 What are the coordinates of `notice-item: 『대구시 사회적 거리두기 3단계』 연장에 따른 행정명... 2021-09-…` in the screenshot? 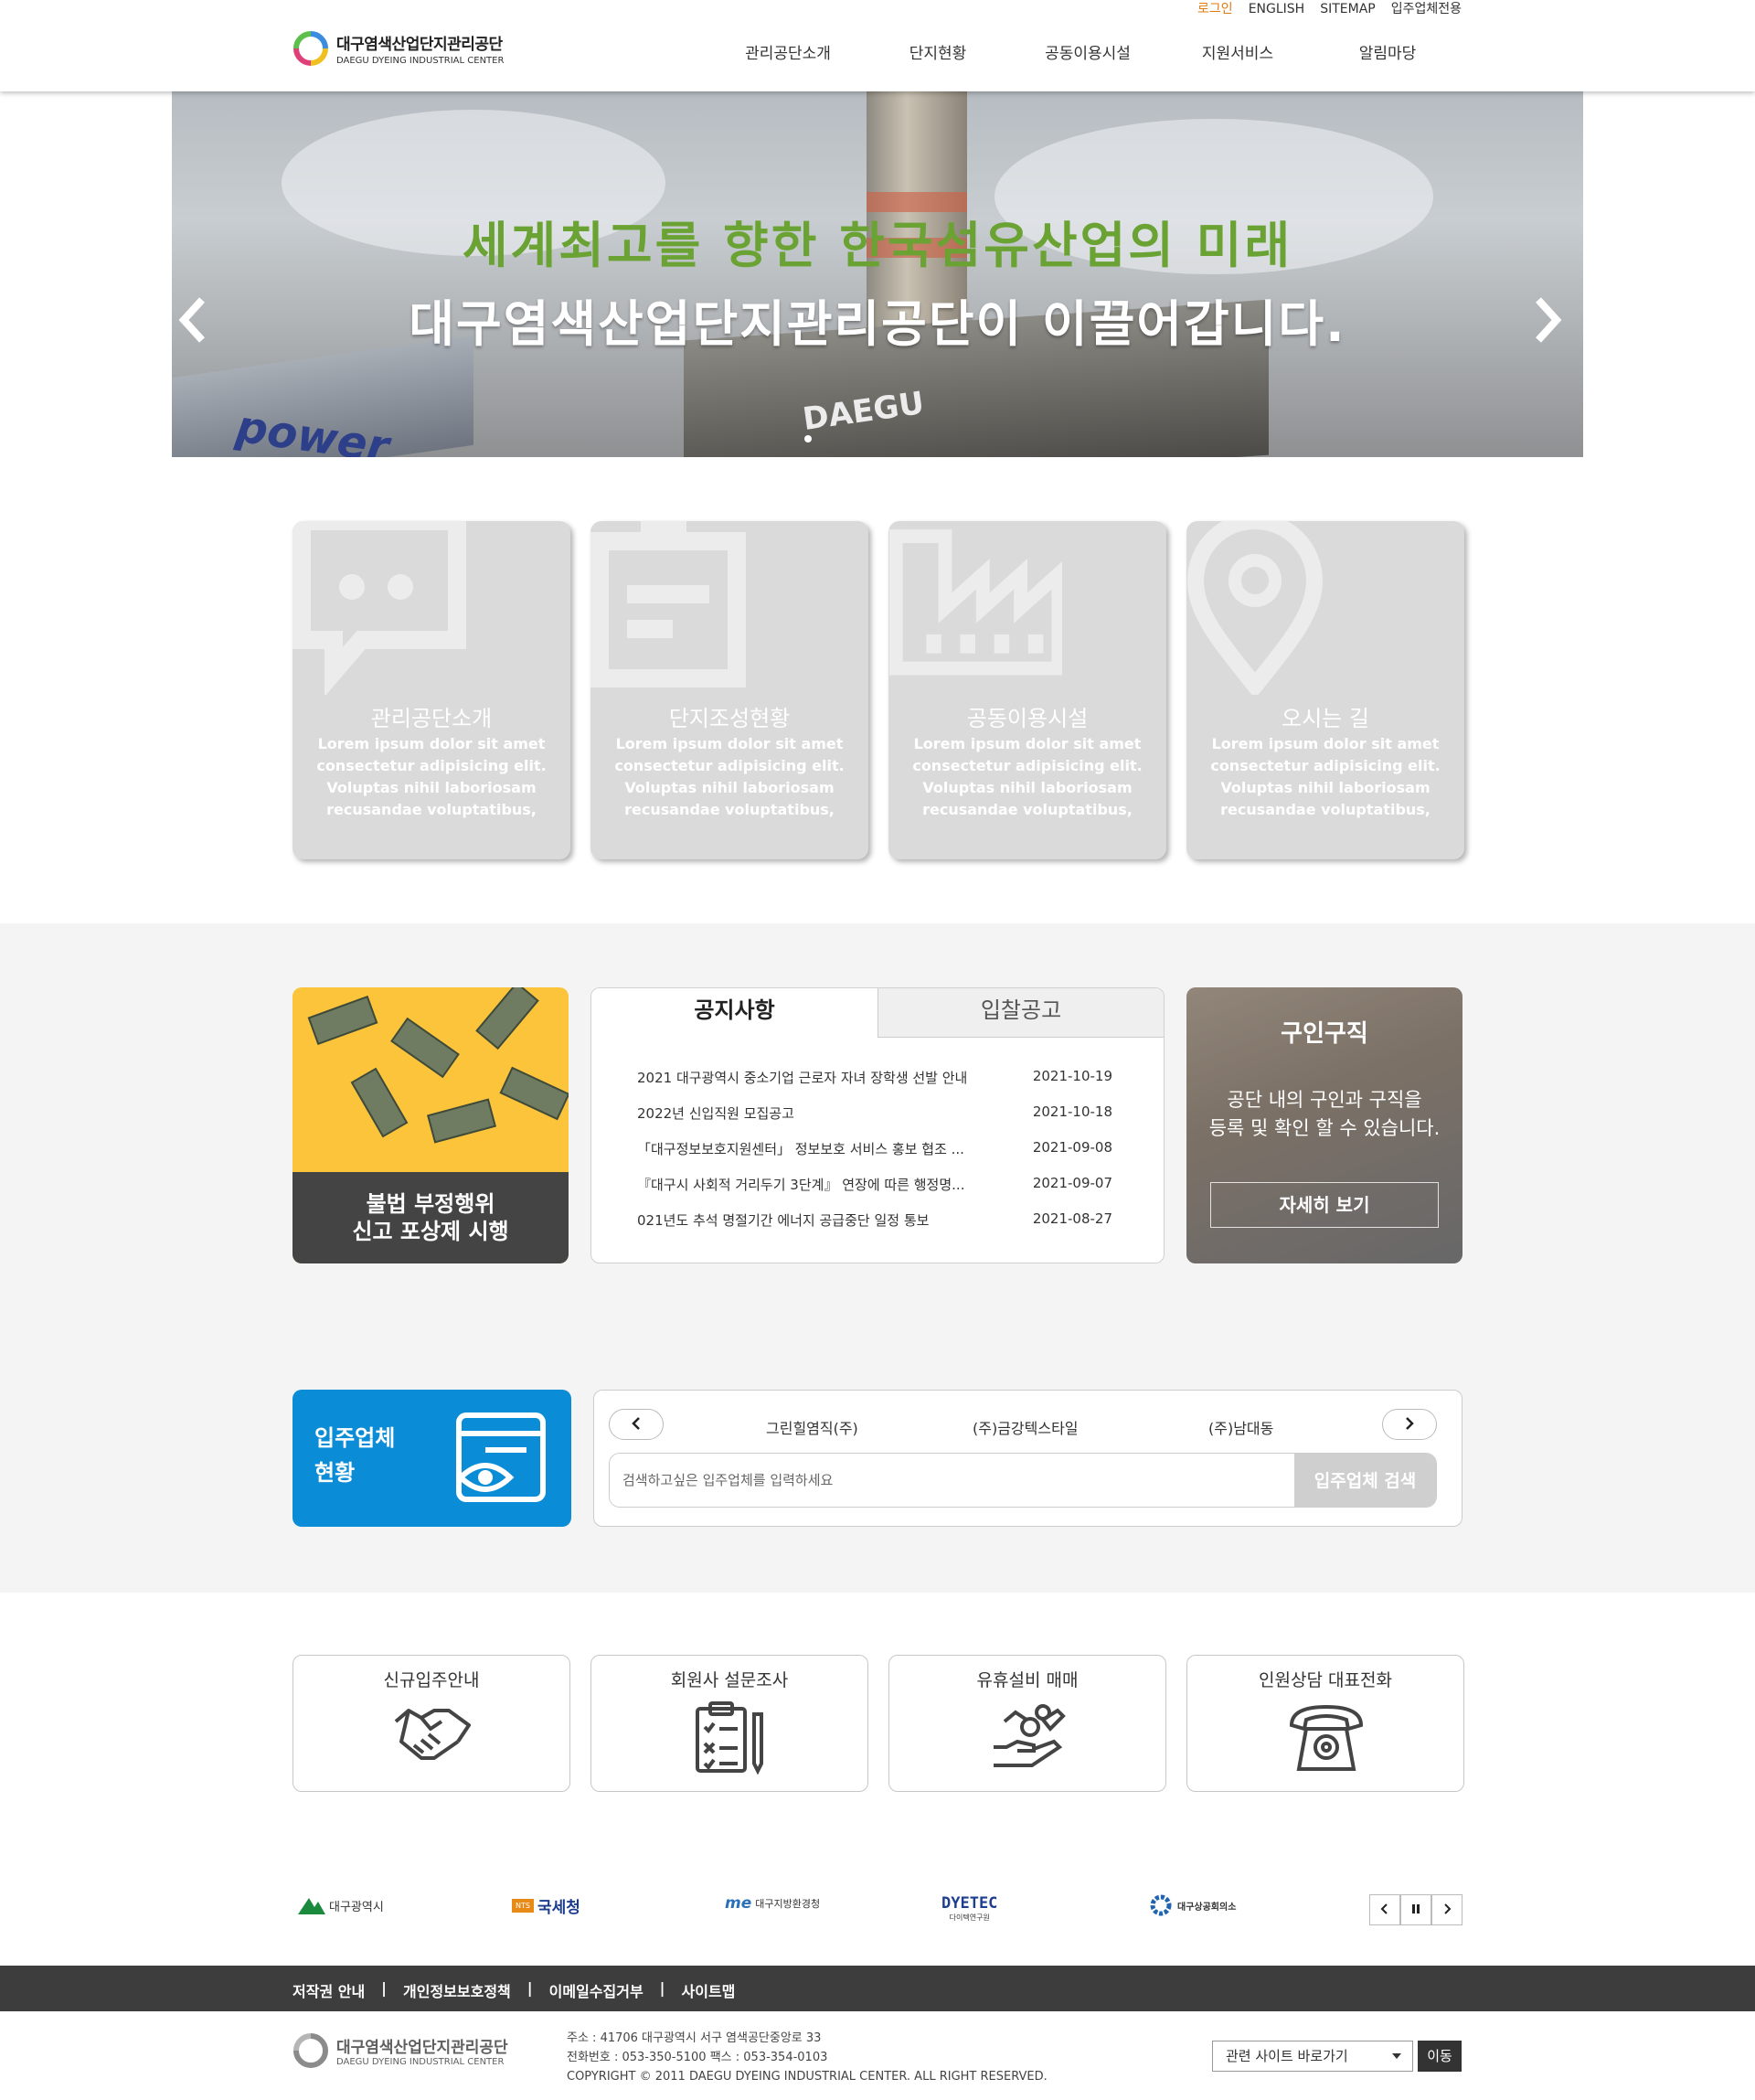 It's located at (875, 1184).